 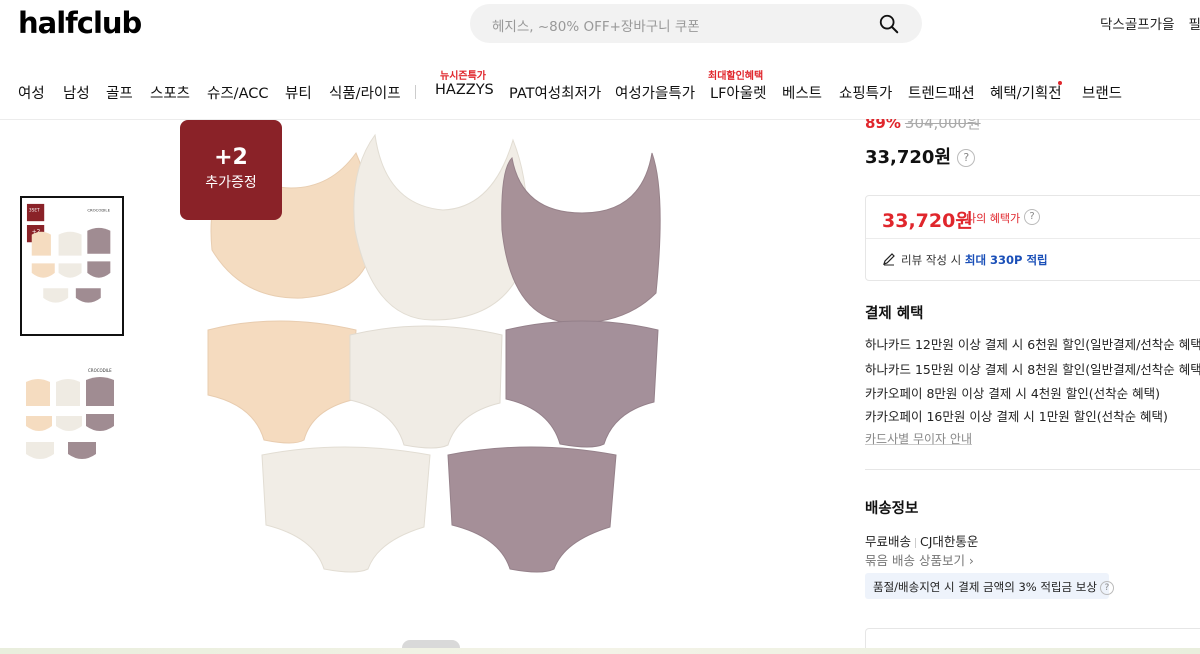 What do you see at coordinates (415, 92) in the screenshot?
I see `nav-divider` at bounding box center [415, 92].